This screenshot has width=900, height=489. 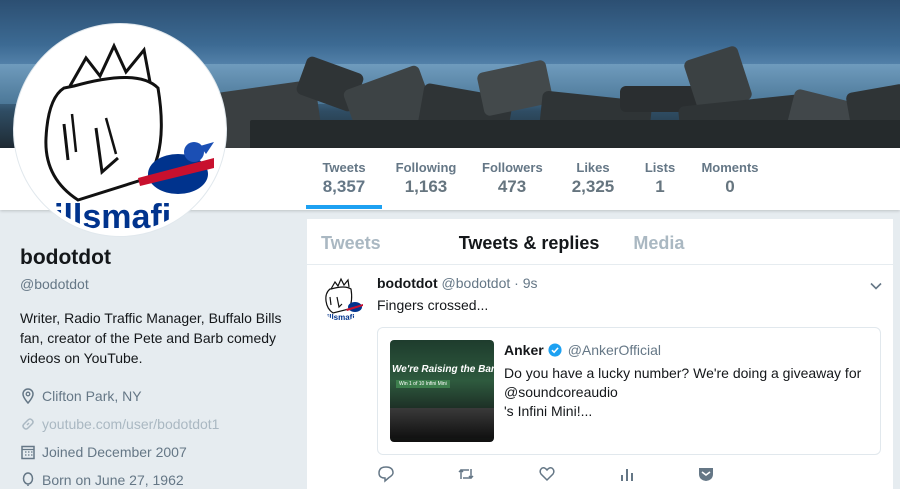 What do you see at coordinates (344, 186) in the screenshot?
I see `stat-value: 8,357` at bounding box center [344, 186].